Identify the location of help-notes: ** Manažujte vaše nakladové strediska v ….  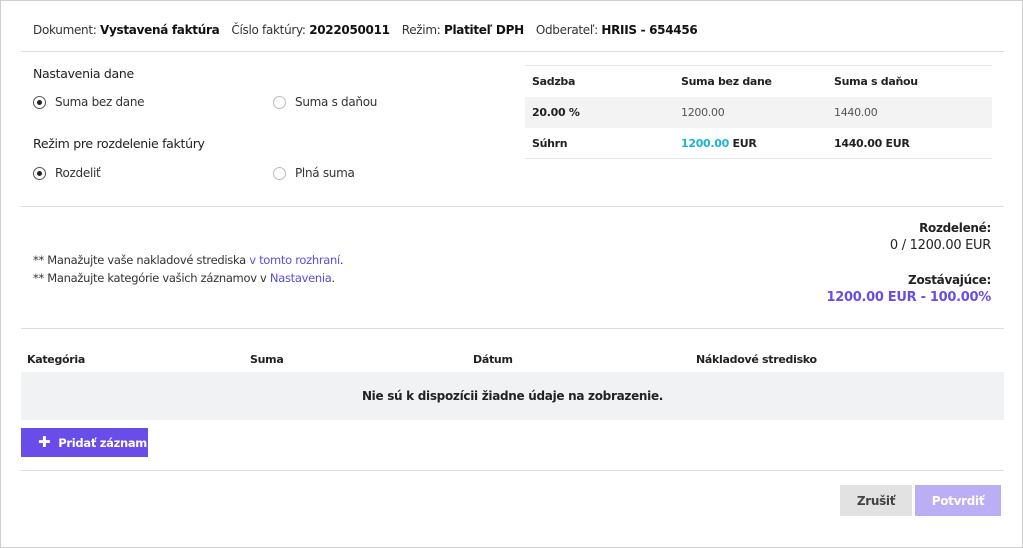
(188, 269).